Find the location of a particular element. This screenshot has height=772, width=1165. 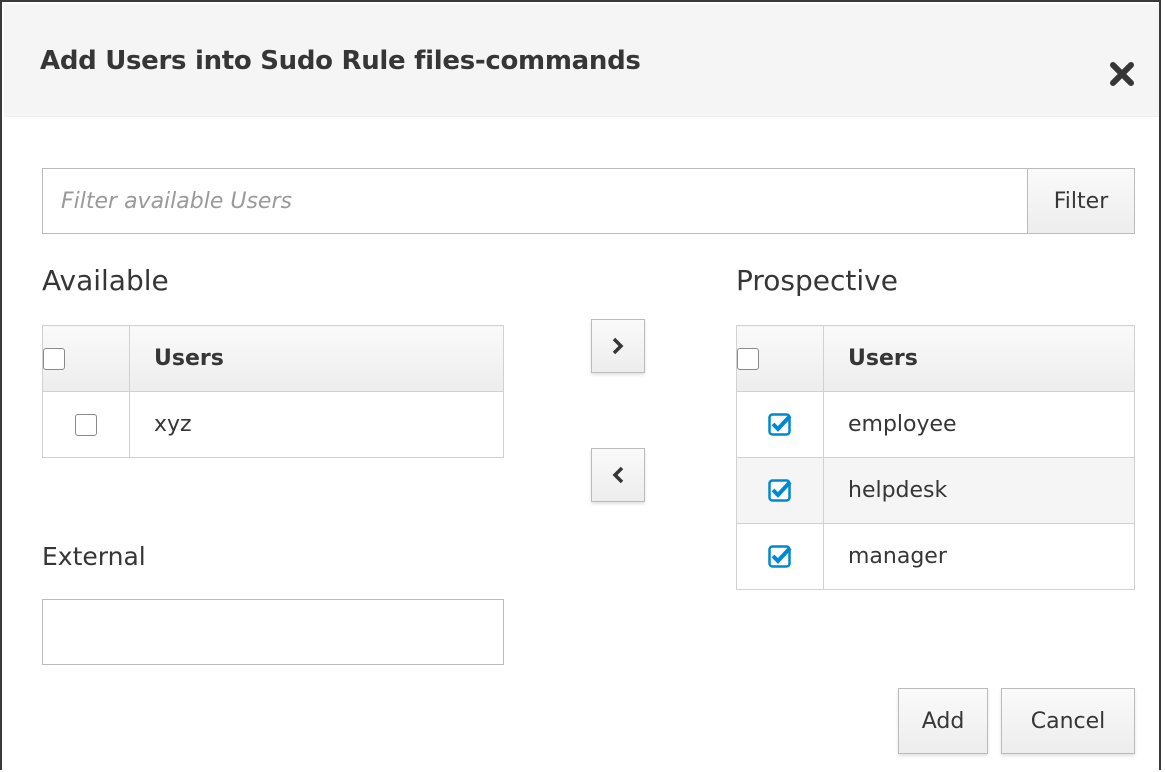

available-table: Users xyz is located at coordinates (273, 391).